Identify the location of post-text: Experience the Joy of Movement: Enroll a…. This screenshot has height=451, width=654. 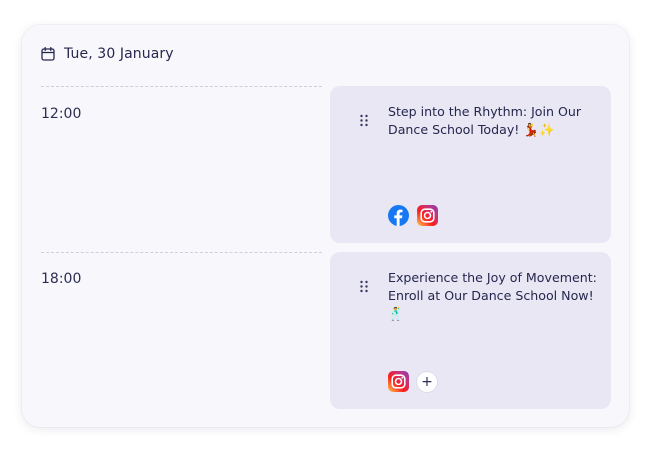
(492, 295).